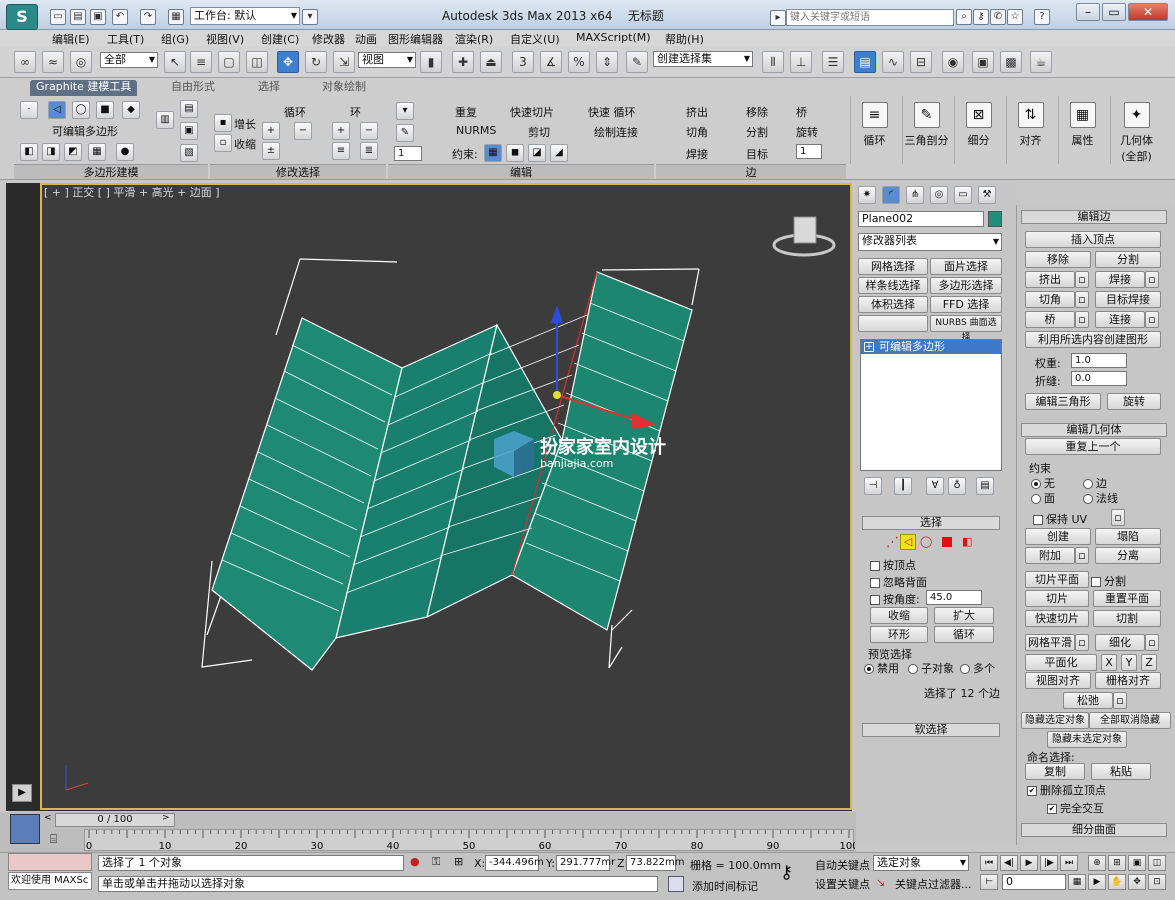  I want to click on undo-icon: ↶, so click(120, 17).